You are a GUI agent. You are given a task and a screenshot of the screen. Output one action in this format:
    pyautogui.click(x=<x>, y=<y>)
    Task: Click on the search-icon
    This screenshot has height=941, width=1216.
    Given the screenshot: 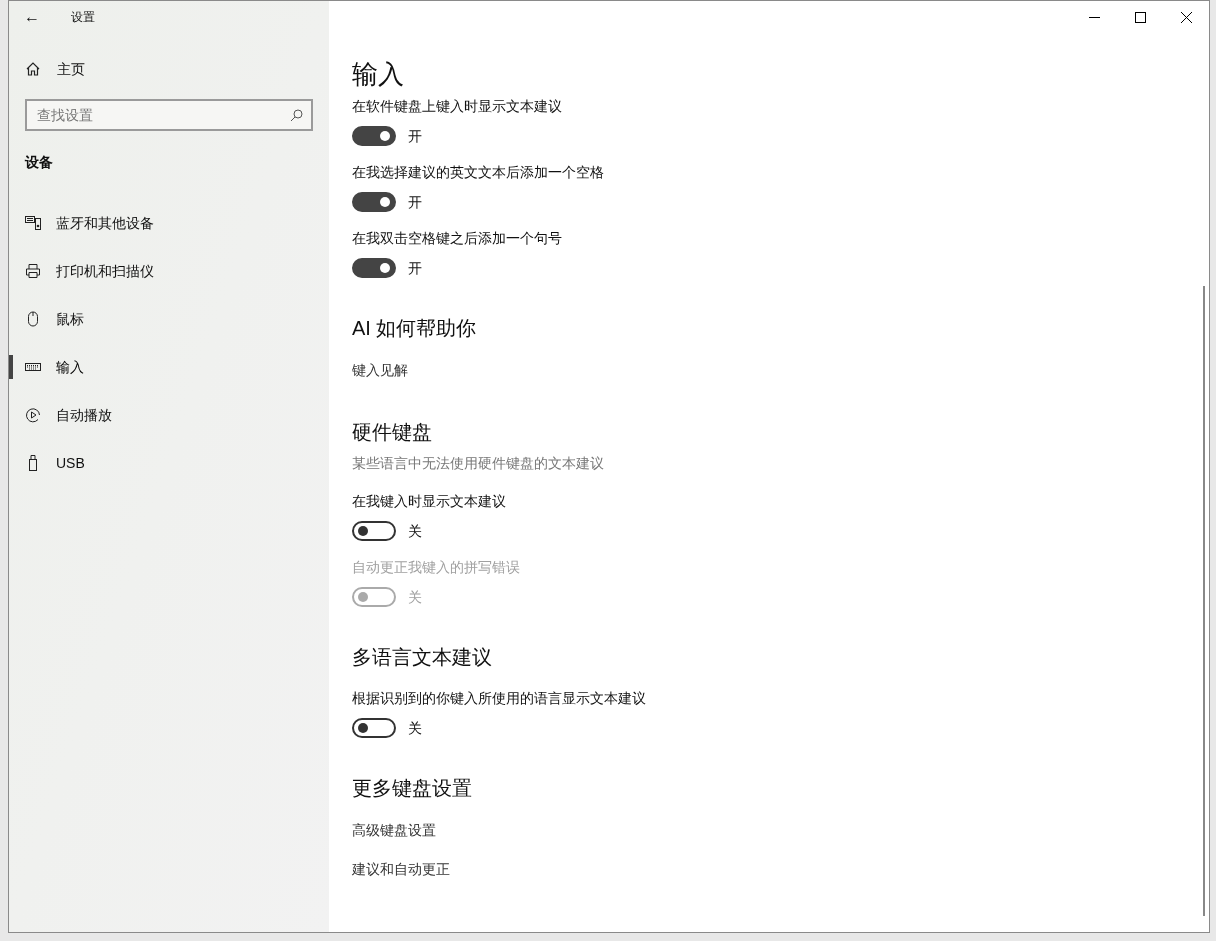 What is the action you would take?
    pyautogui.click(x=296, y=115)
    